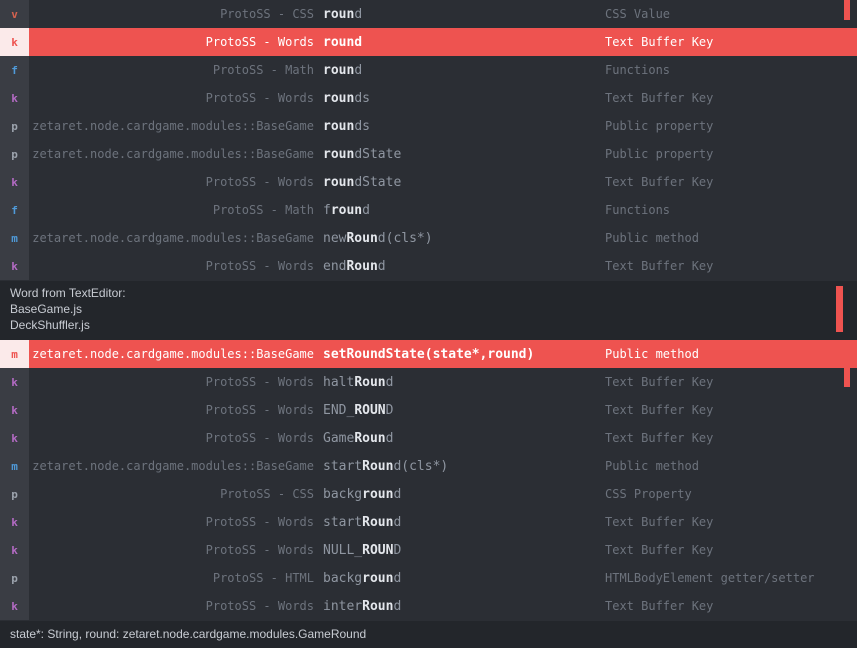 The image size is (857, 648). Describe the element at coordinates (327, 210) in the screenshot. I see `suggestion-prefix: f` at that location.